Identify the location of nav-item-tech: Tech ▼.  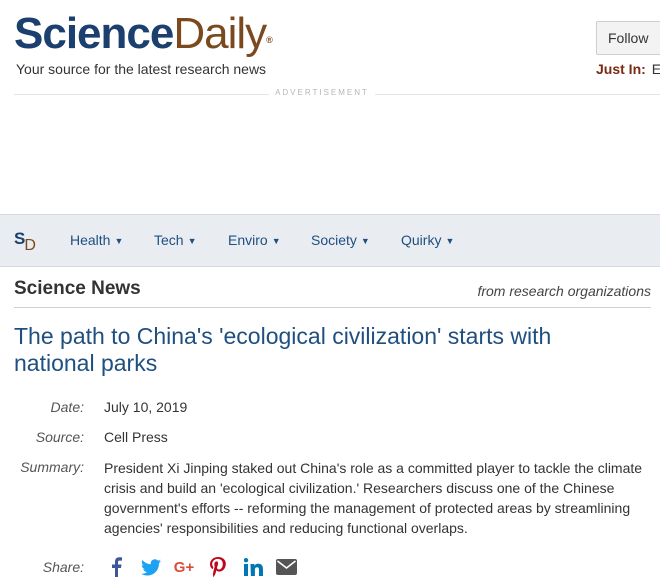
(175, 240).